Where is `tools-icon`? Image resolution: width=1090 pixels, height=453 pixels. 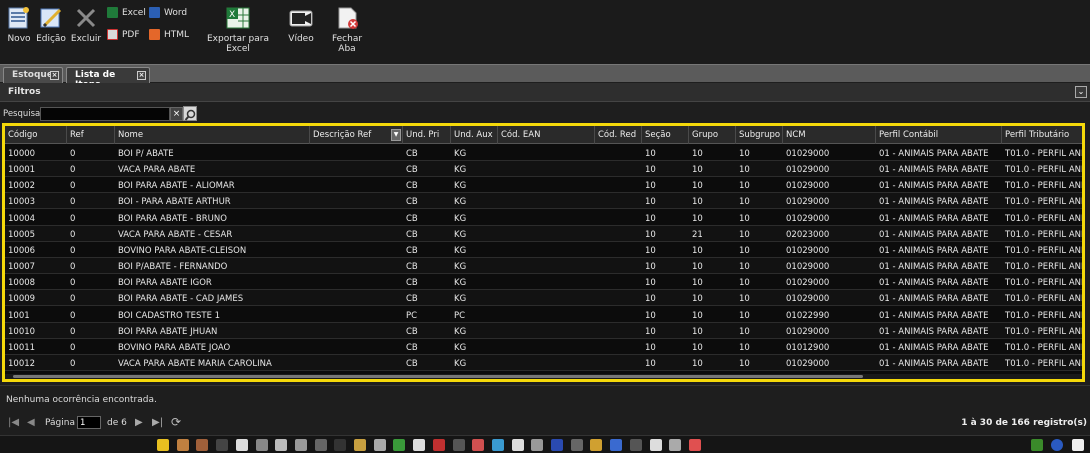
tools-icon is located at coordinates (655, 445).